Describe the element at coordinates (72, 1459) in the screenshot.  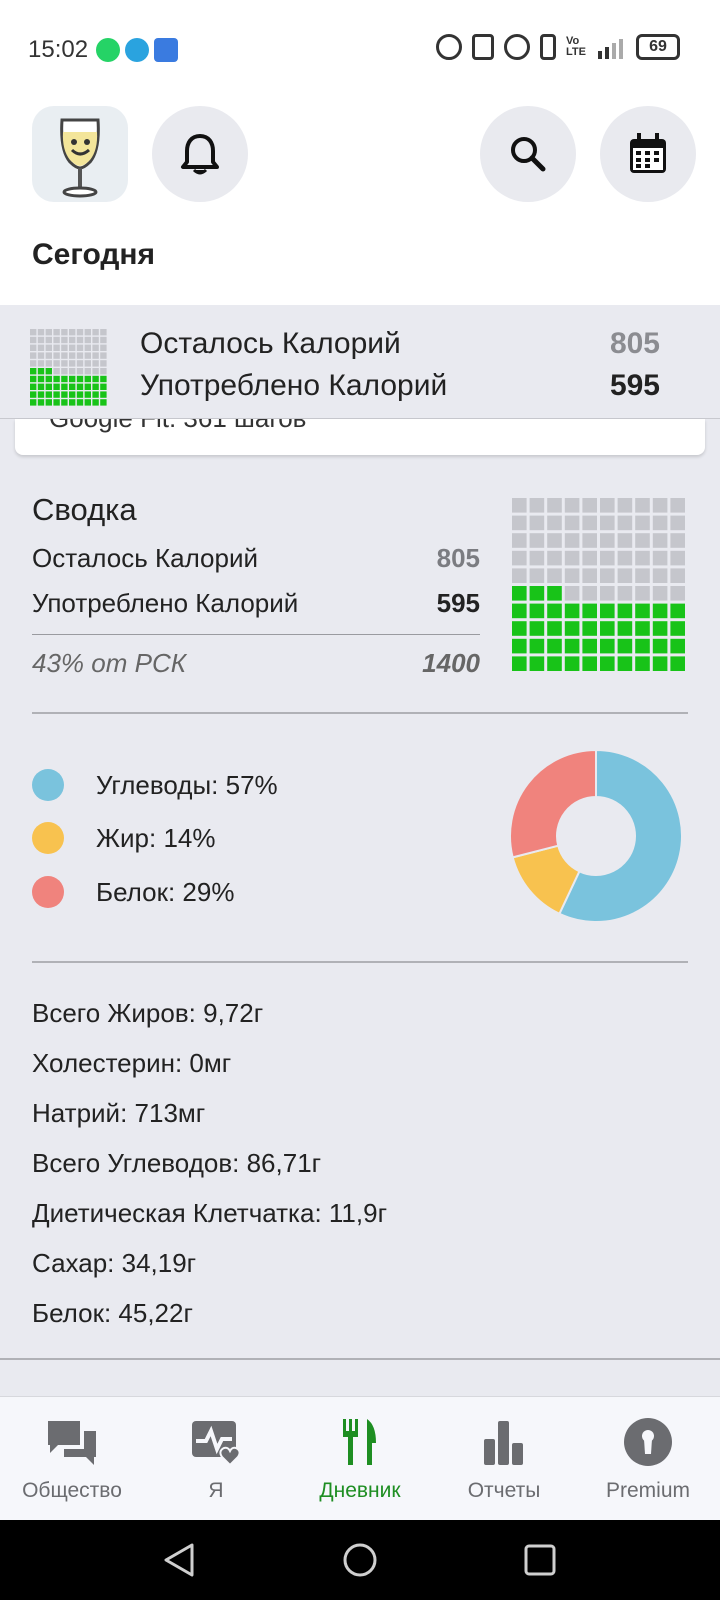
I see `nav-community: Общество` at that location.